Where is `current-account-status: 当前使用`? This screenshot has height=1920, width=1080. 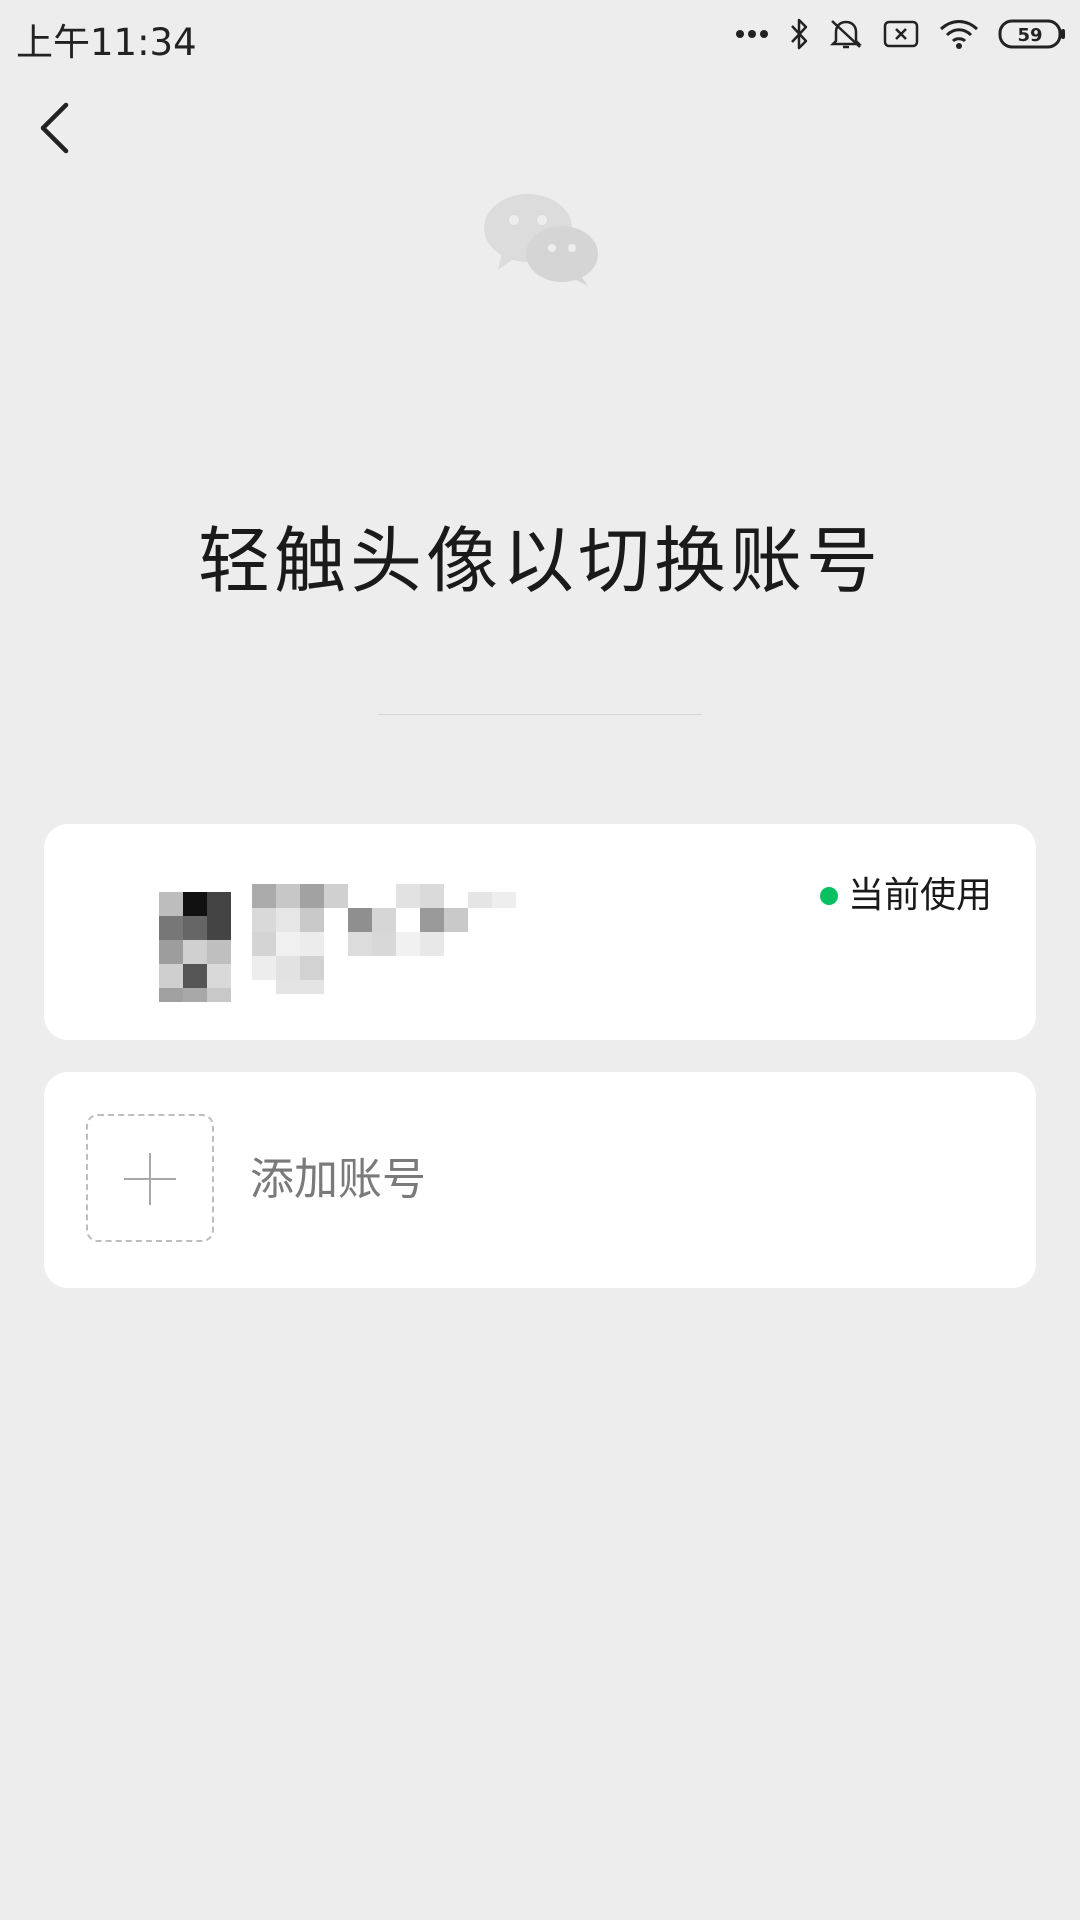
current-account-status: 当前使用 is located at coordinates (905, 896).